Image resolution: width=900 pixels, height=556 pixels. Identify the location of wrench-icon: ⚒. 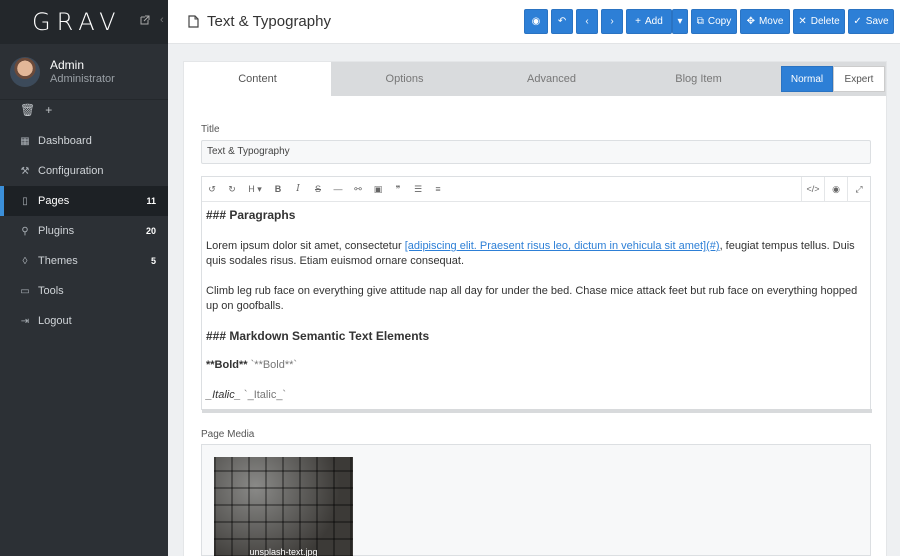
(25, 171).